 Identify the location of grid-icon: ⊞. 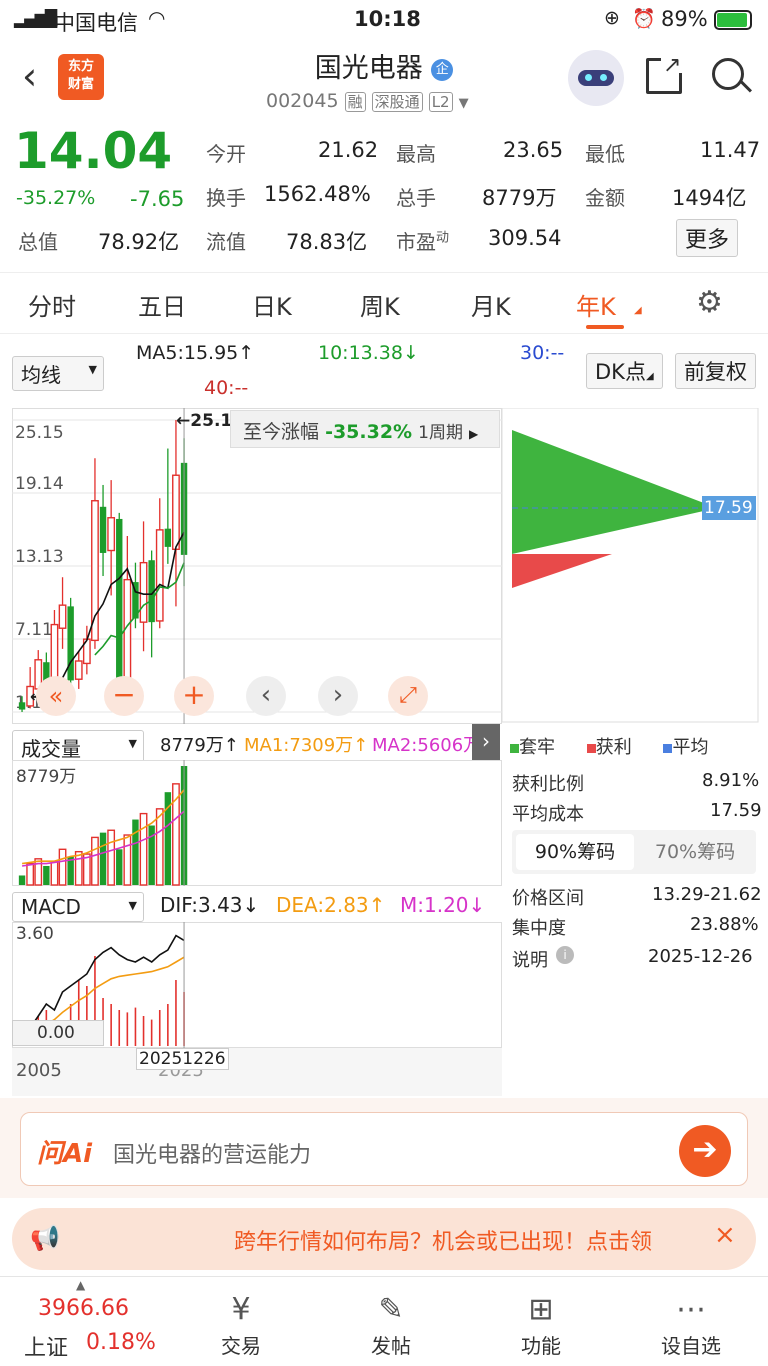
(541, 1309).